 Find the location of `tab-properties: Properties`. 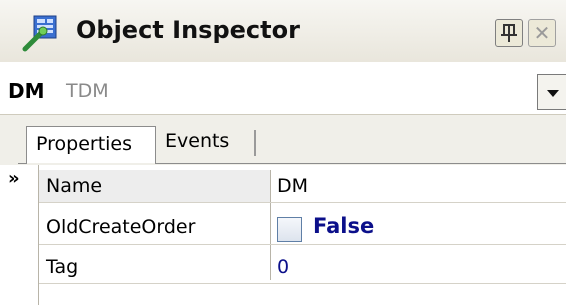

tab-properties: Properties is located at coordinates (91, 144).